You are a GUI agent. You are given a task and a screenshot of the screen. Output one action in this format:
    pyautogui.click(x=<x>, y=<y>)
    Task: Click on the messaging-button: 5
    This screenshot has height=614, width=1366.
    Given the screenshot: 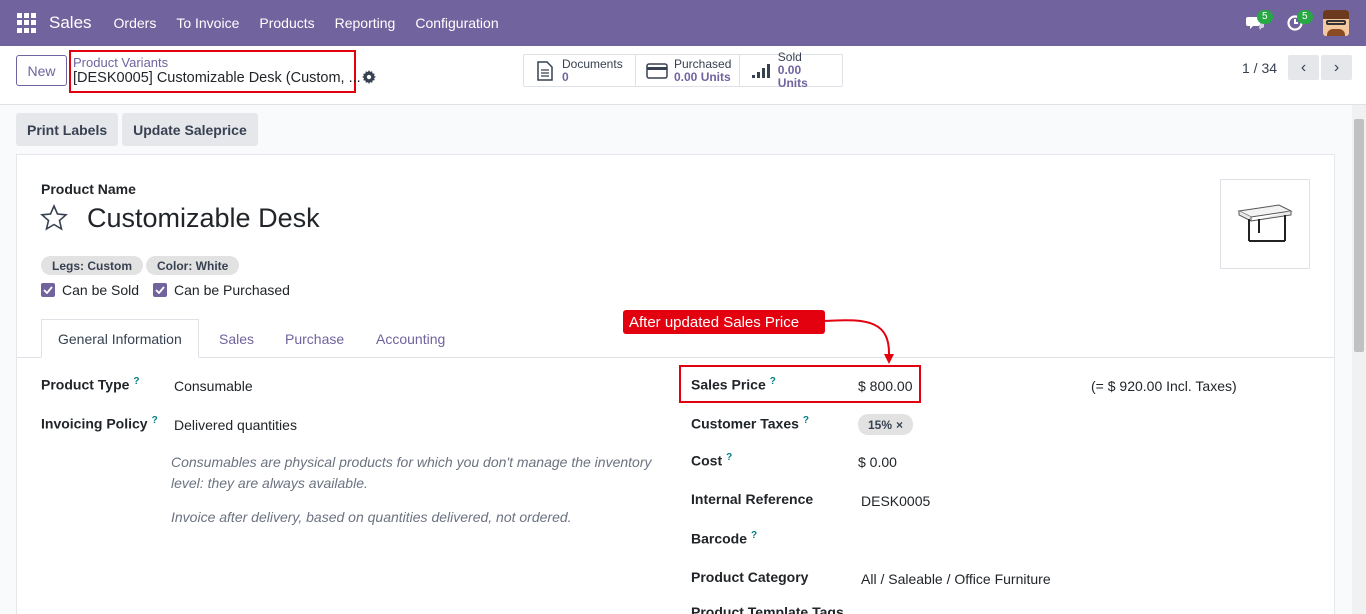 What is the action you would take?
    pyautogui.click(x=1255, y=23)
    